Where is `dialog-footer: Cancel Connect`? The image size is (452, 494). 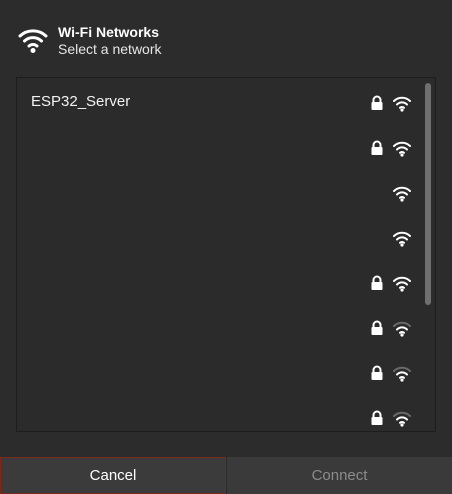
dialog-footer: Cancel Connect is located at coordinates (226, 475).